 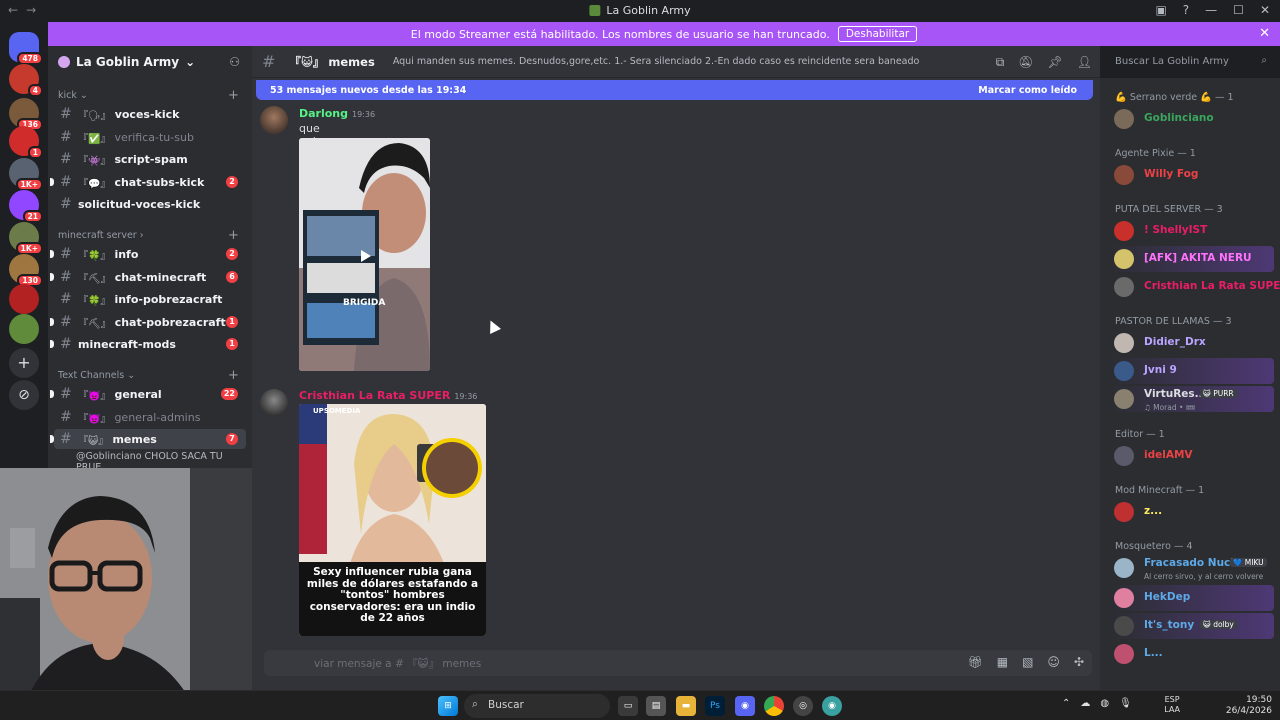 What do you see at coordinates (628, 706) in the screenshot?
I see `task-view-icon: ▭` at bounding box center [628, 706].